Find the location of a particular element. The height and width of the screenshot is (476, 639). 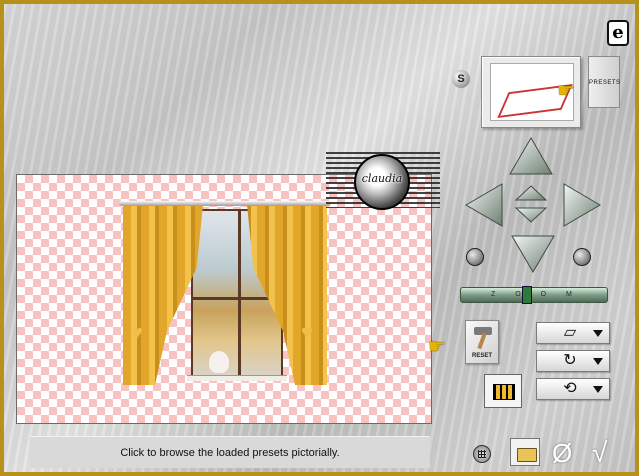

curtain-window-image: ♥ ♥ is located at coordinates (225, 297).